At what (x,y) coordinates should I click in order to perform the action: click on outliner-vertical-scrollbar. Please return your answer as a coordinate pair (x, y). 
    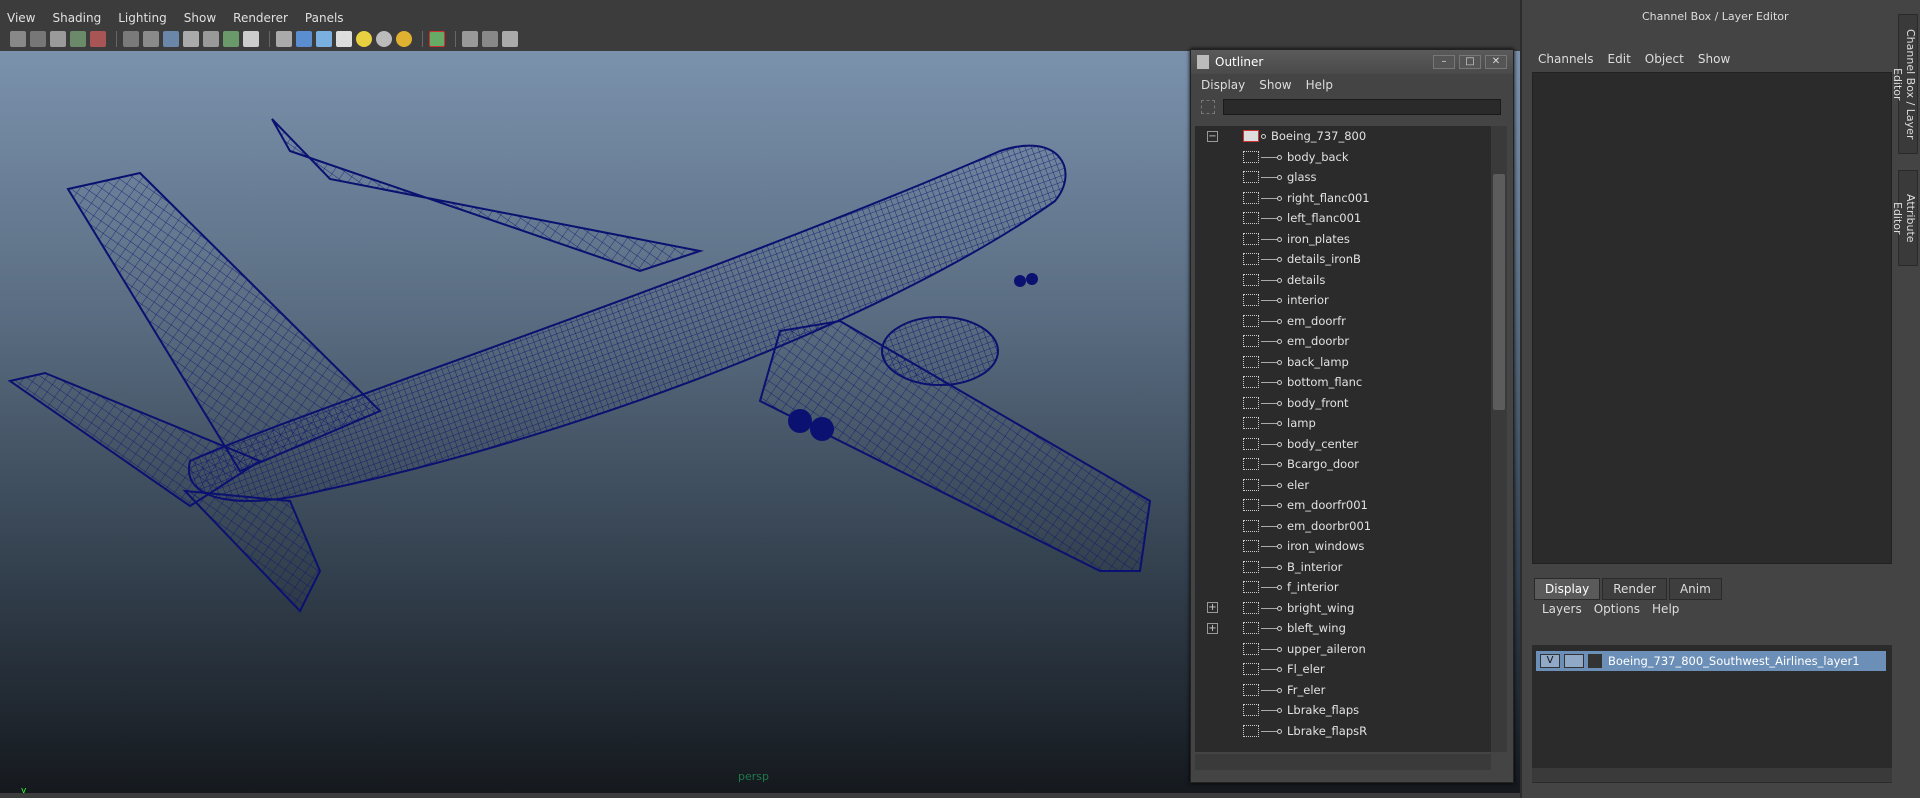
    Looking at the image, I should click on (1499, 439).